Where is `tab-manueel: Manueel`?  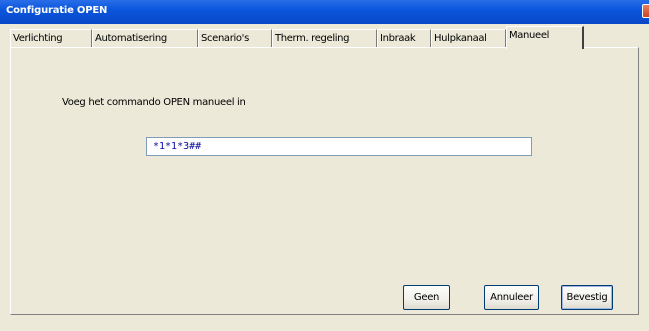 tab-manueel: Manueel is located at coordinates (545, 37).